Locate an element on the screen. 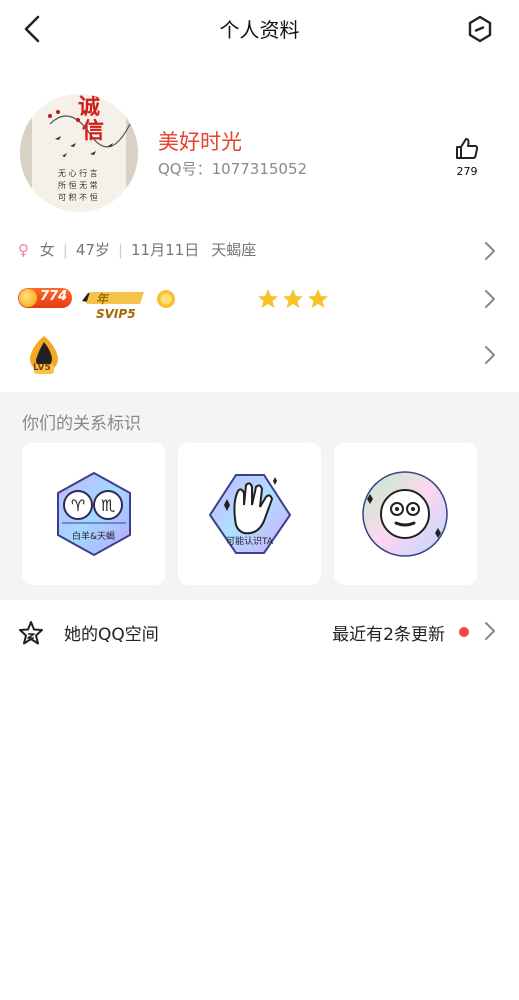 The image size is (519, 1000). like-count: 279 is located at coordinates (467, 171).